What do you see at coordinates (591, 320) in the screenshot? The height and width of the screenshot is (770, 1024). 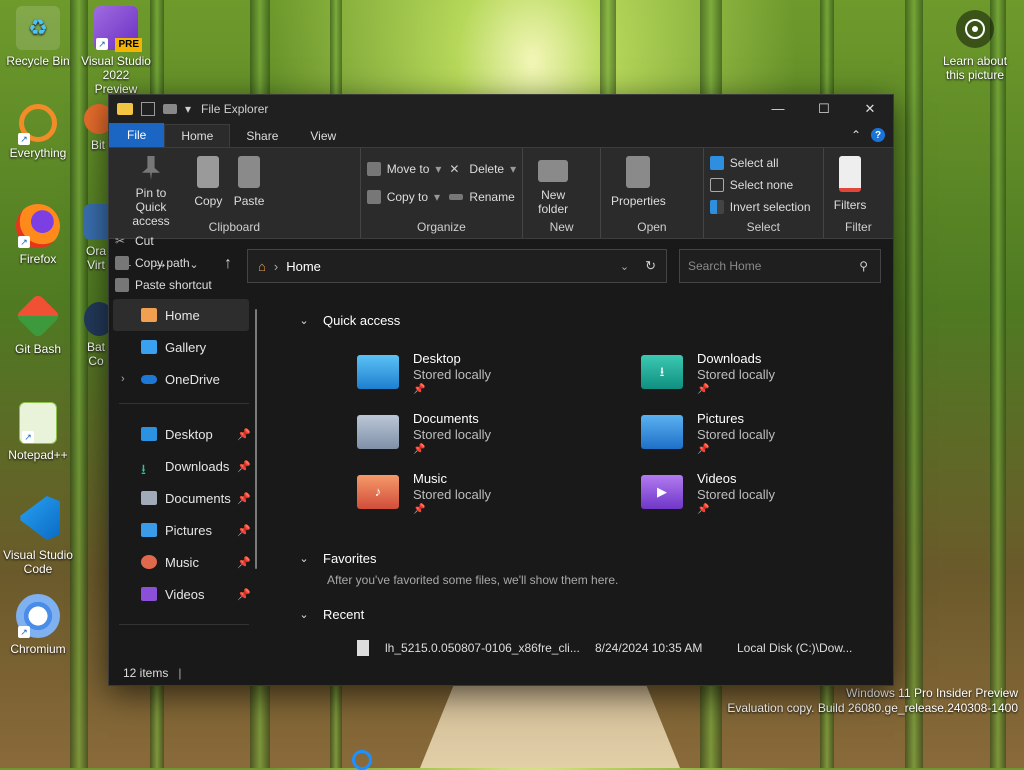 I see `section-quick-access: ⌄ Quick access` at bounding box center [591, 320].